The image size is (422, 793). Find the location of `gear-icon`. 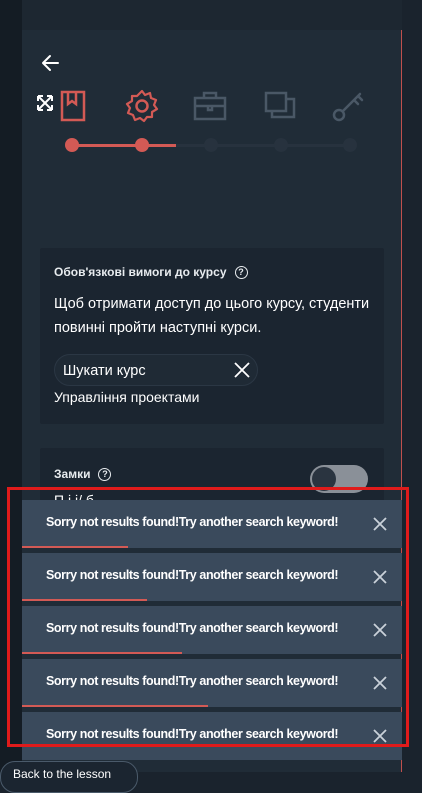

gear-icon is located at coordinates (142, 106).